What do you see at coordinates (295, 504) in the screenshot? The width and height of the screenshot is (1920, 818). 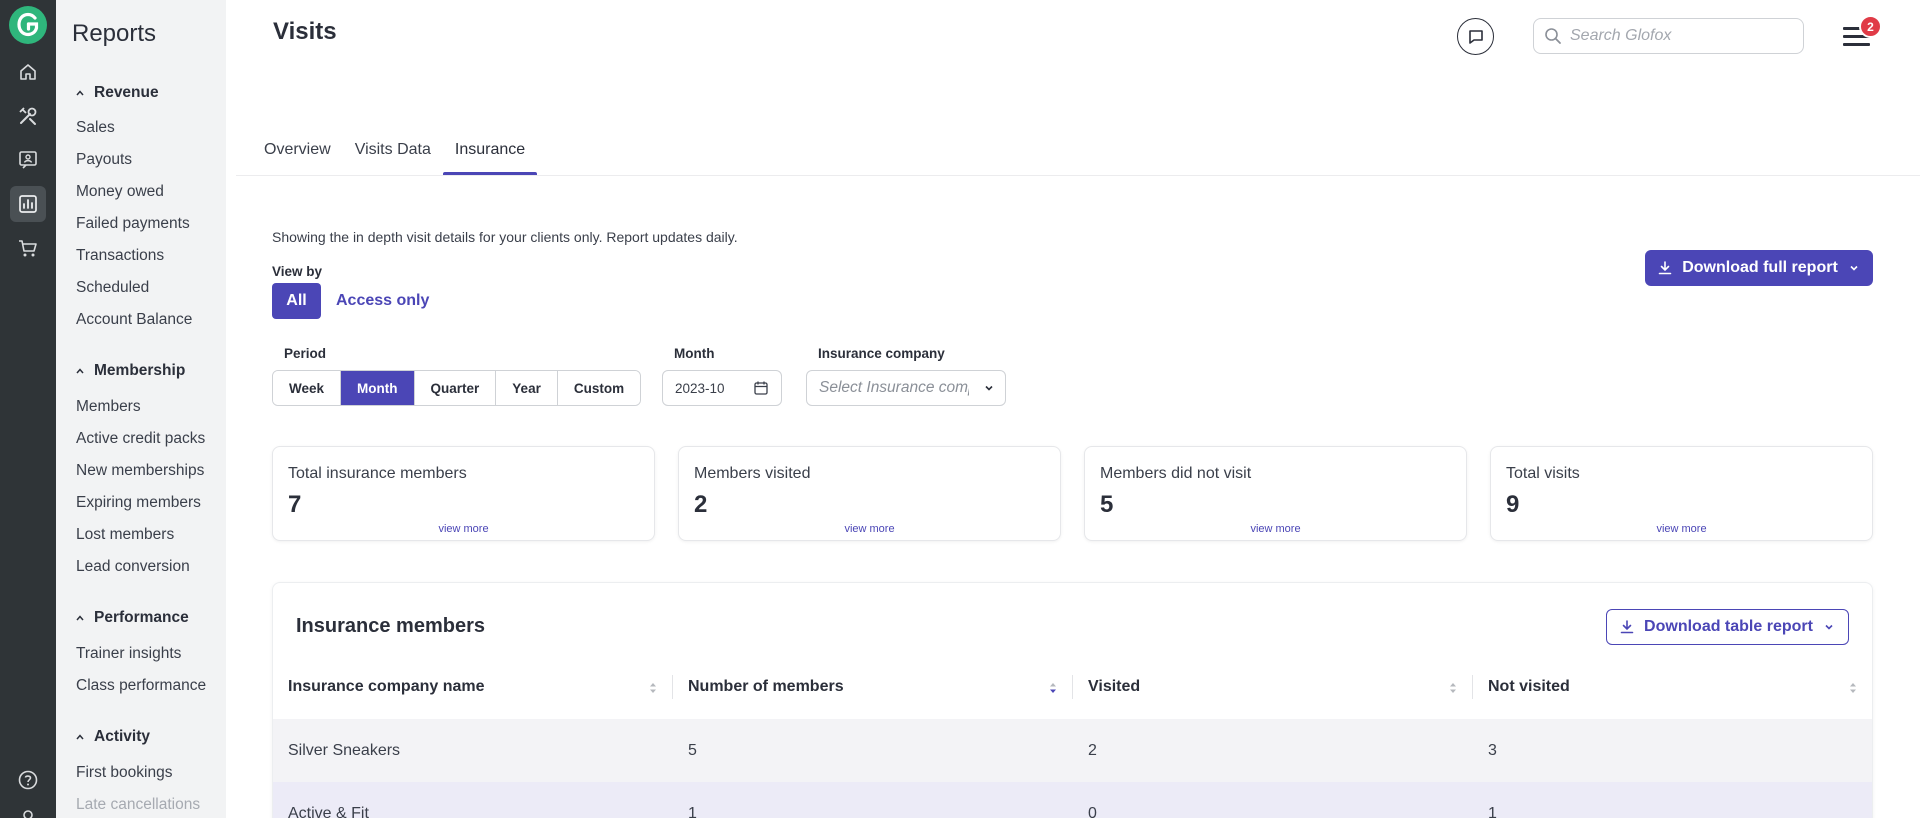 I see `stat-value: 7` at bounding box center [295, 504].